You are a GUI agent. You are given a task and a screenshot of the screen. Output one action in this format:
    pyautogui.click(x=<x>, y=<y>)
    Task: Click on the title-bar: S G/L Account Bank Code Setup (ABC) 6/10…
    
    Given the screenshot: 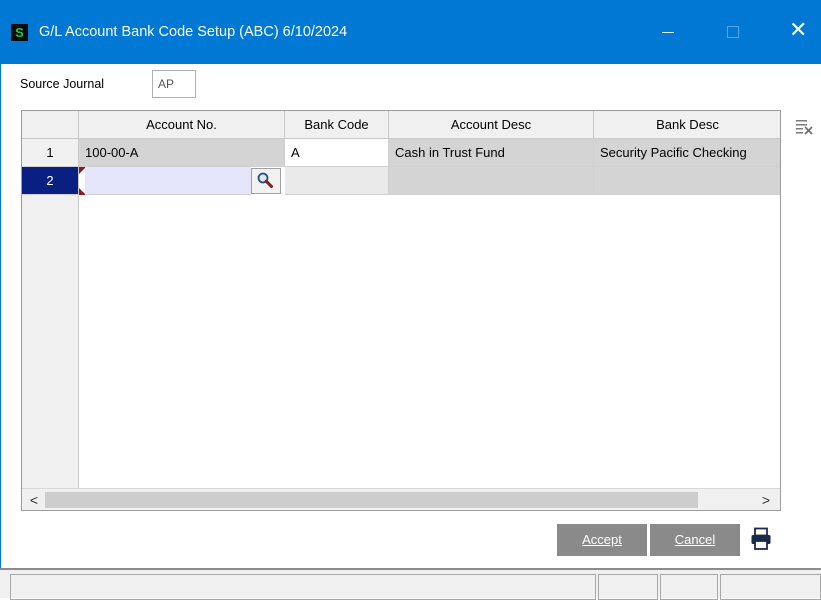 What is the action you would take?
    pyautogui.click(x=410, y=32)
    